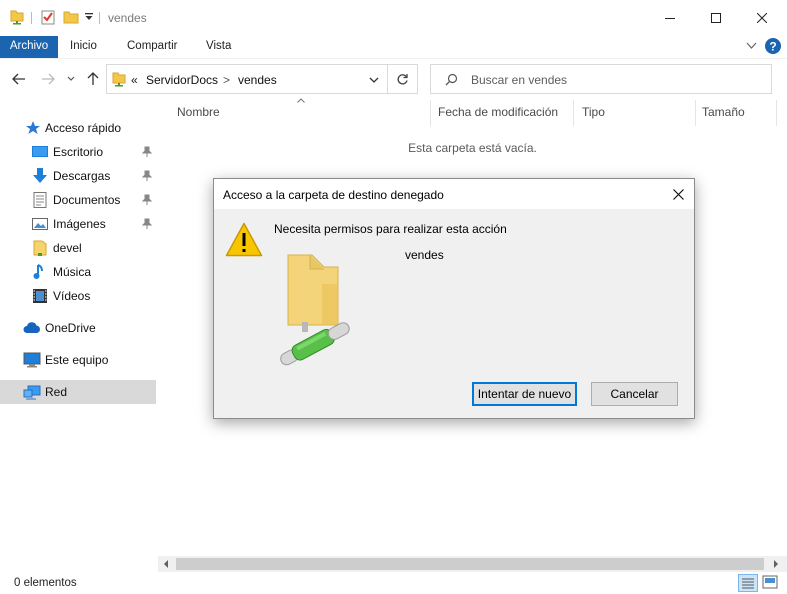  Describe the element at coordinates (182, 80) in the screenshot. I see `breadcrumb-servidordocs: ServidorDocs` at that location.